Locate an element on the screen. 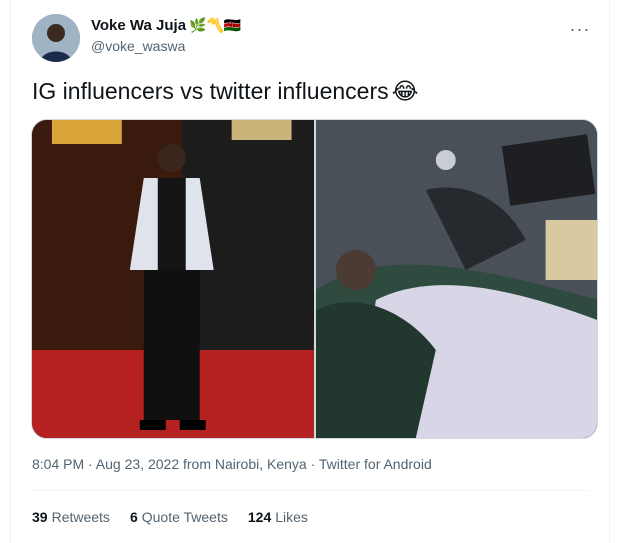 Image resolution: width=621 pixels, height=543 pixels. more-horizontal-icon: ··· is located at coordinates (580, 28).